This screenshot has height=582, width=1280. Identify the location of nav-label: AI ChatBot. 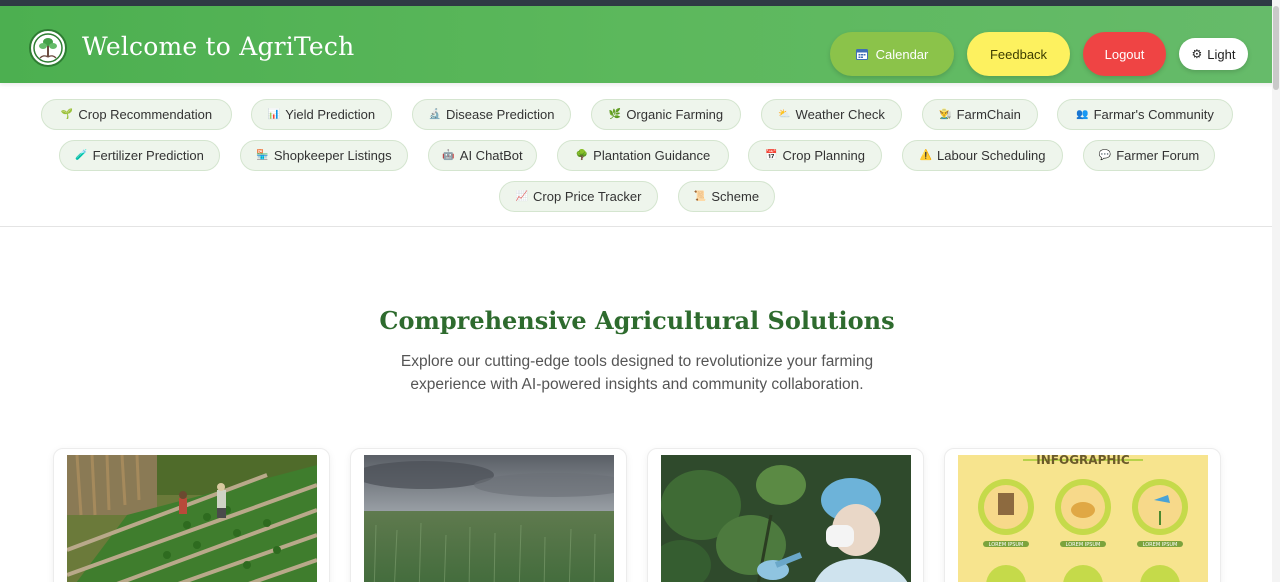
(491, 155).